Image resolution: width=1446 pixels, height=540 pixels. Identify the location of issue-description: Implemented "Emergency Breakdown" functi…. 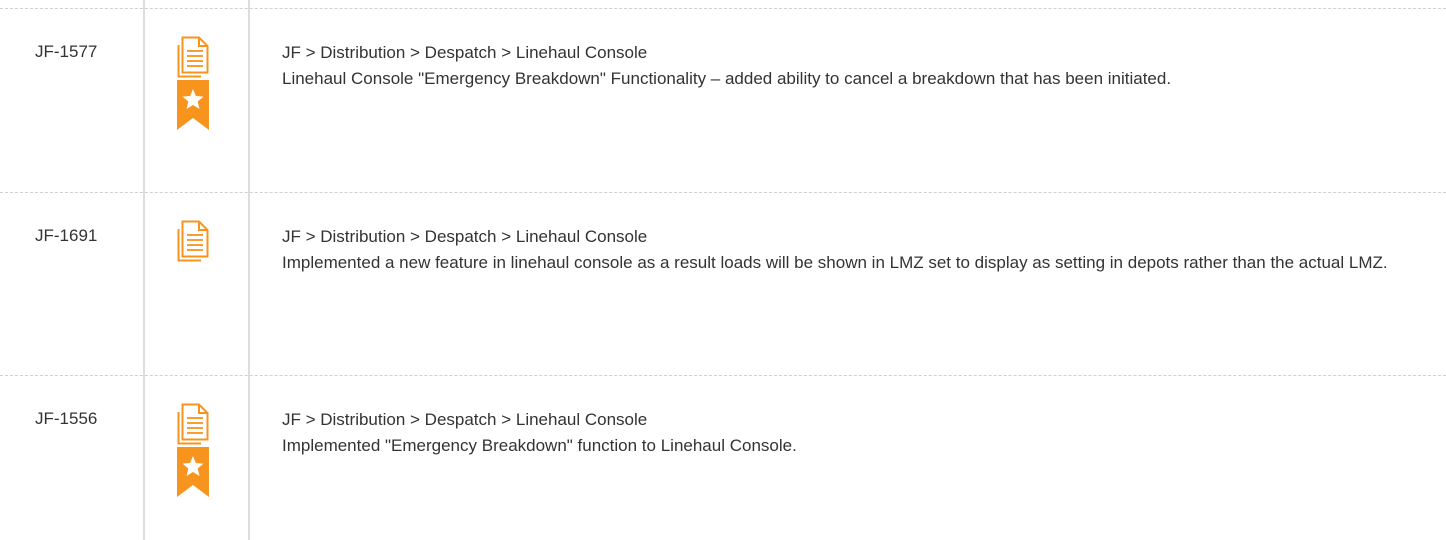
(539, 445).